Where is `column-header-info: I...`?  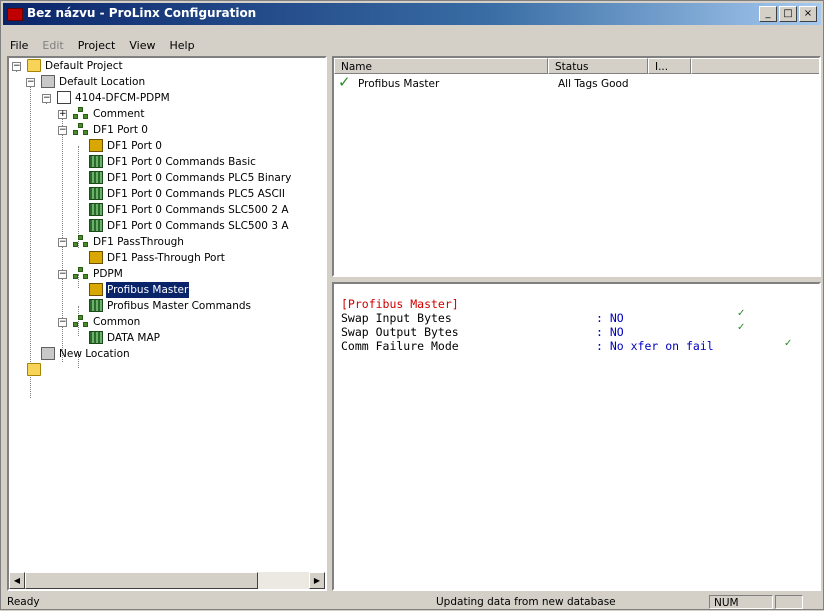
column-header-info: I... is located at coordinates (669, 66).